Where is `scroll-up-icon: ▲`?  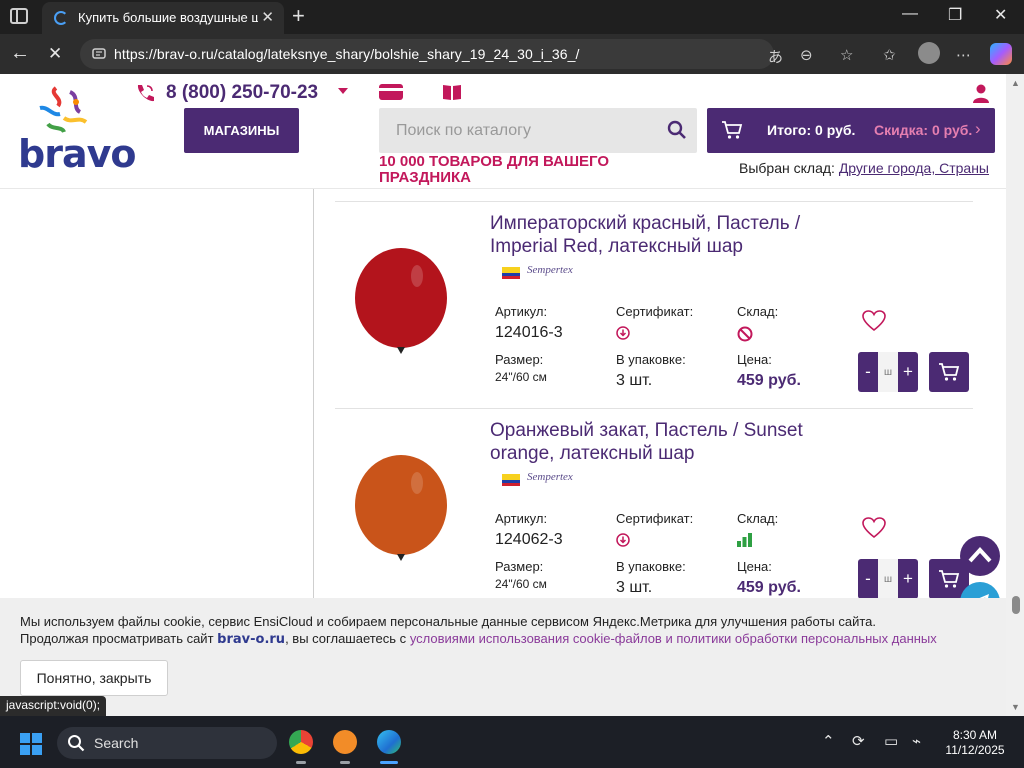
scroll-up-icon: ▲ is located at coordinates (1015, 83).